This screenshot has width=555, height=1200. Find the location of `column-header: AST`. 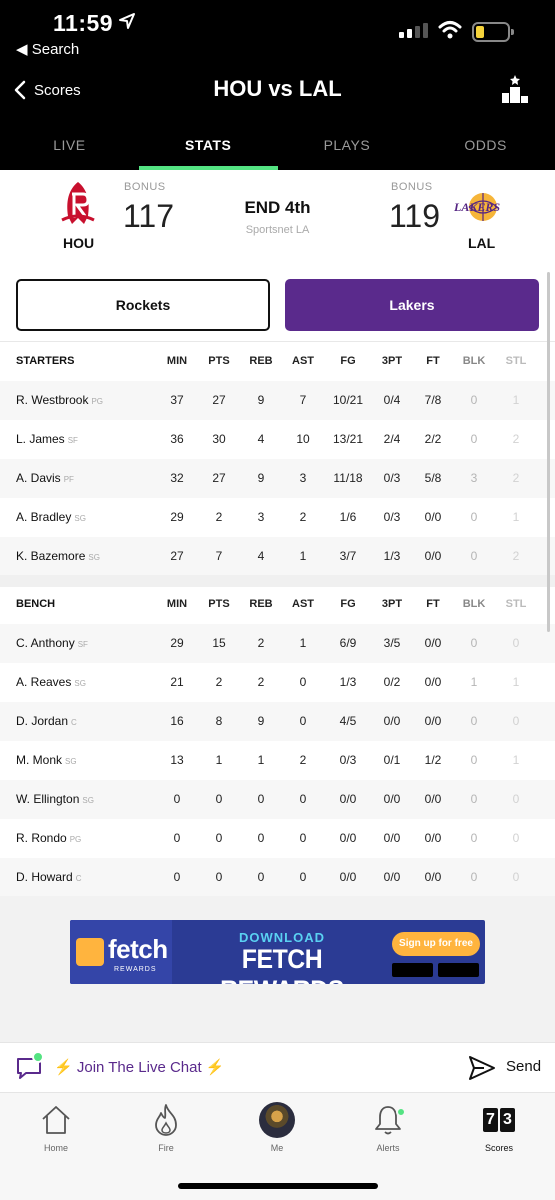

column-header: AST is located at coordinates (303, 361).